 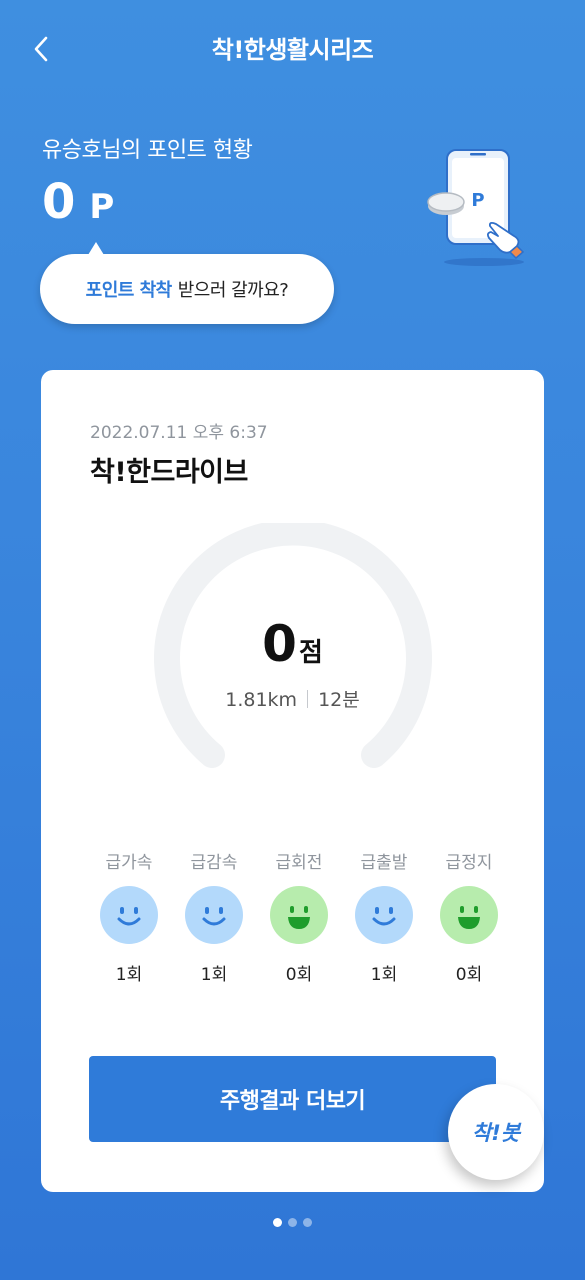 I want to click on metric-label: 급출발, so click(x=384, y=863).